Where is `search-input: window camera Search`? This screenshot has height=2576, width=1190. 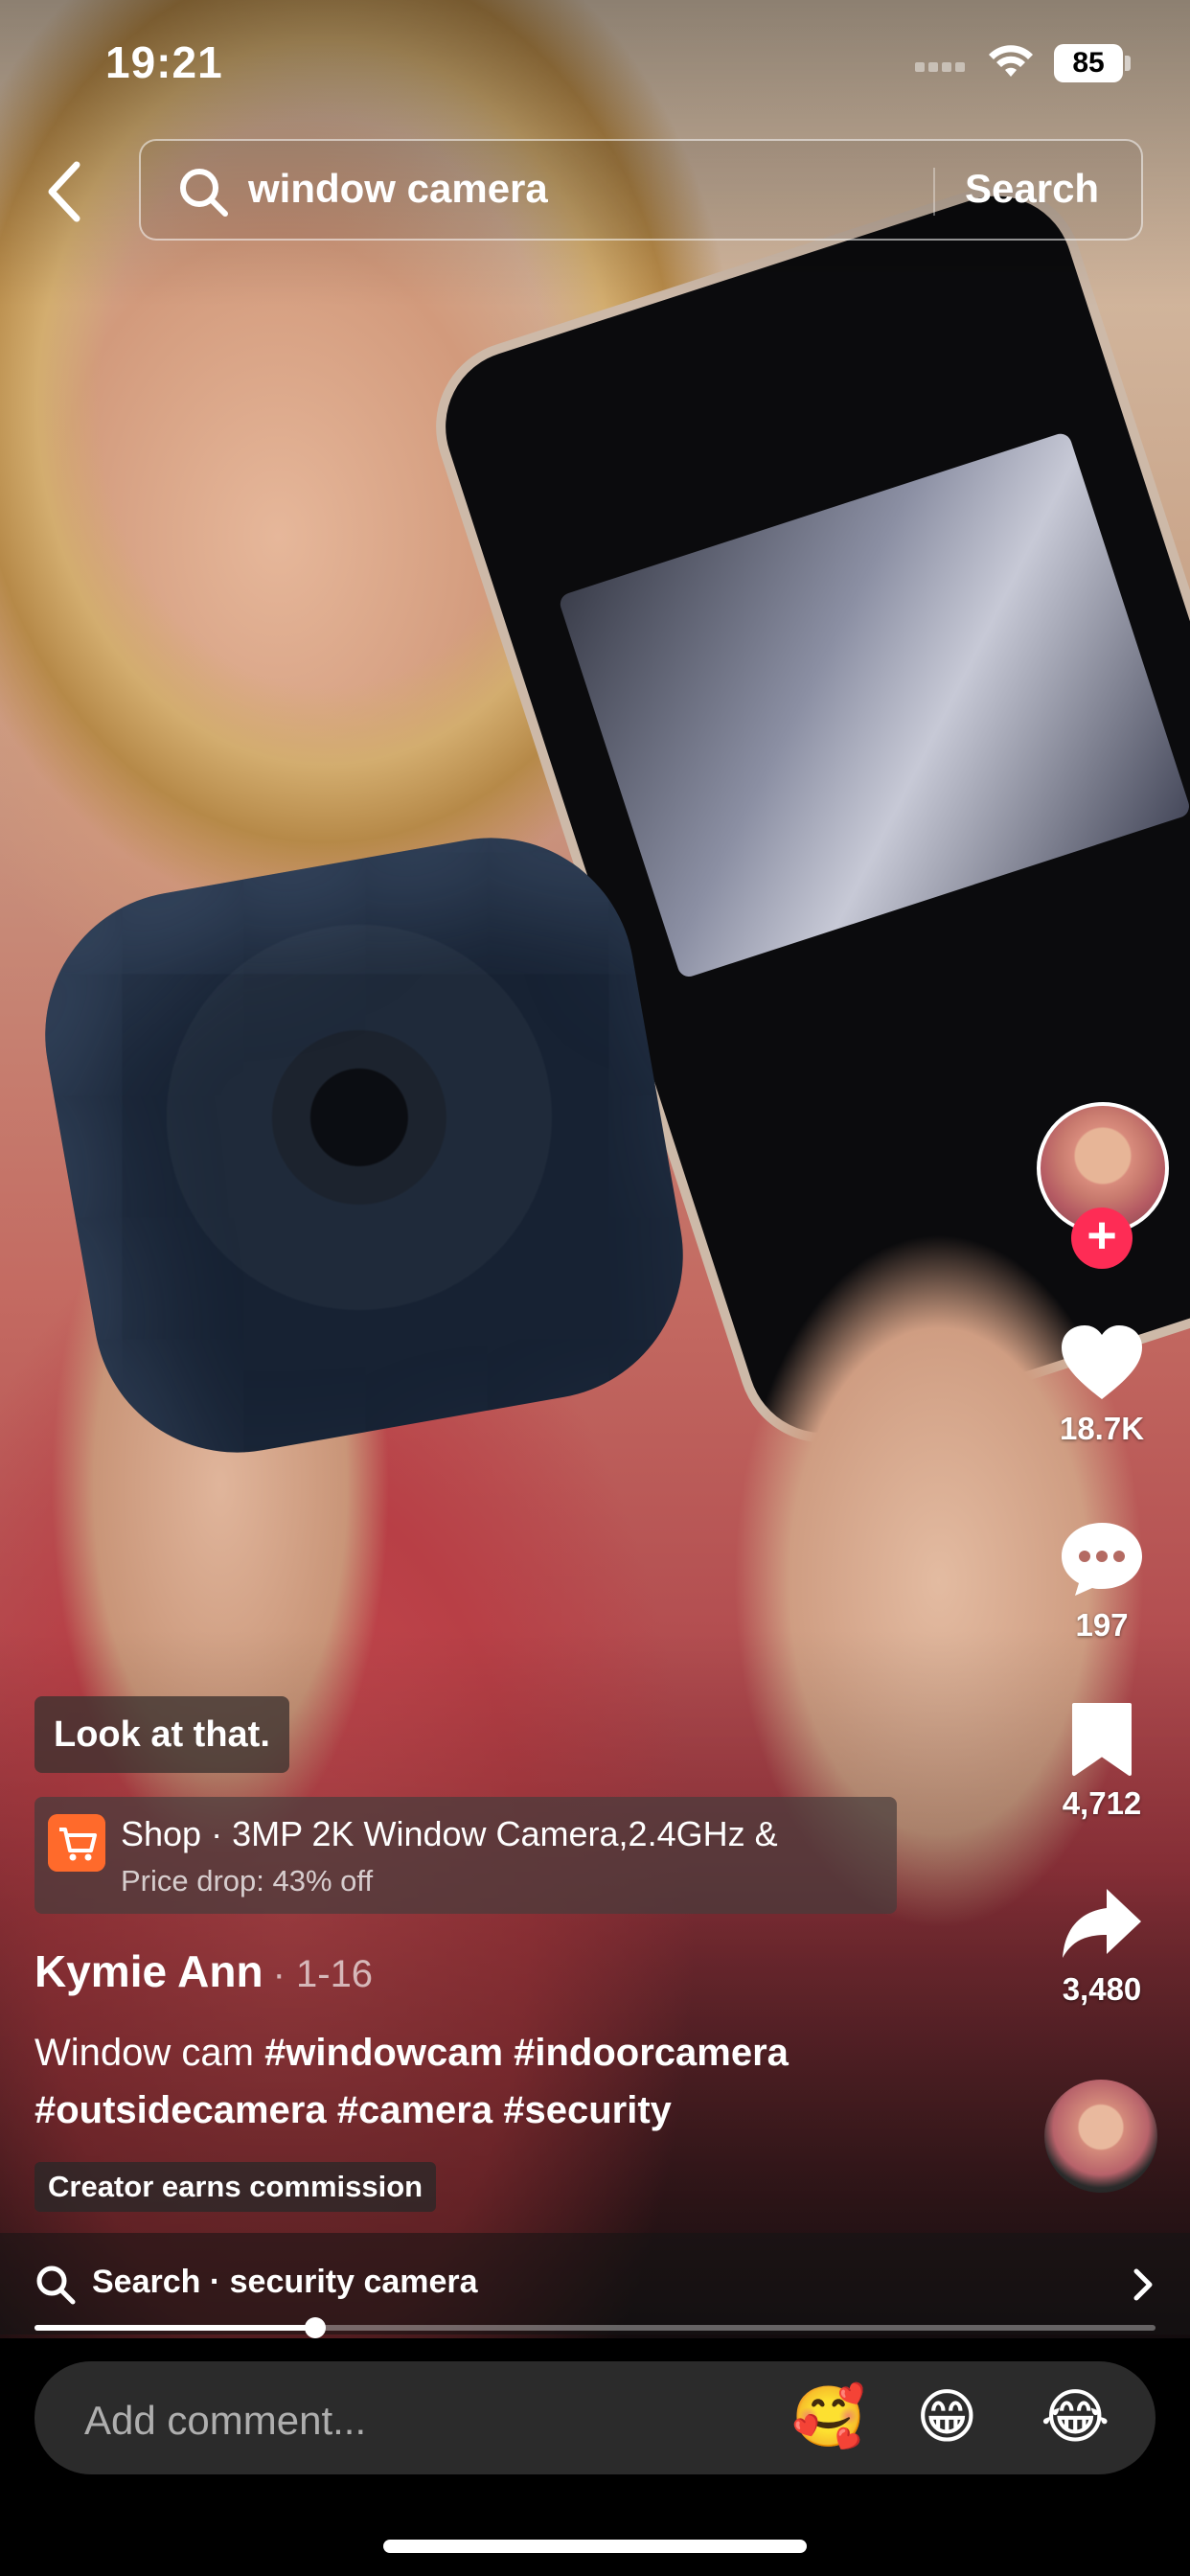
search-input: window camera Search is located at coordinates (641, 190).